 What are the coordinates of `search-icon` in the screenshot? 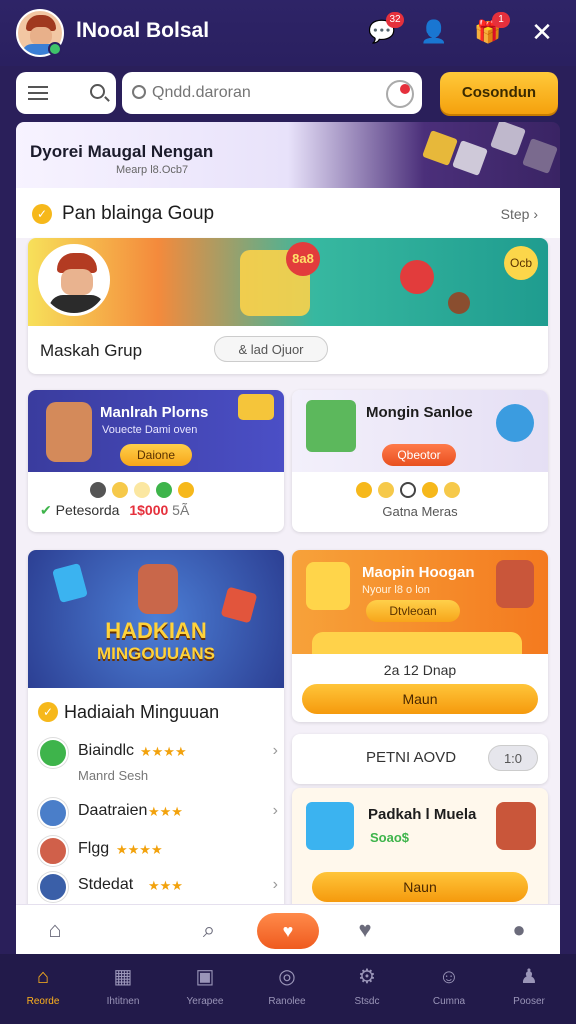 It's located at (97, 91).